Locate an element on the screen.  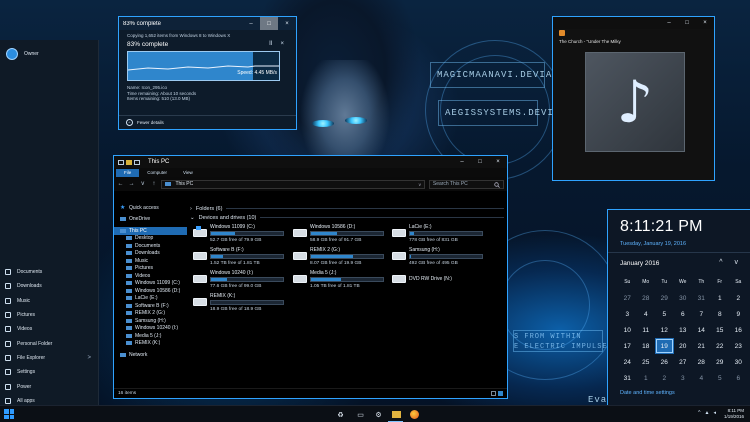
copy-dialog-titlebar: 83% complete – □ × is located at coordinates (207, 23).